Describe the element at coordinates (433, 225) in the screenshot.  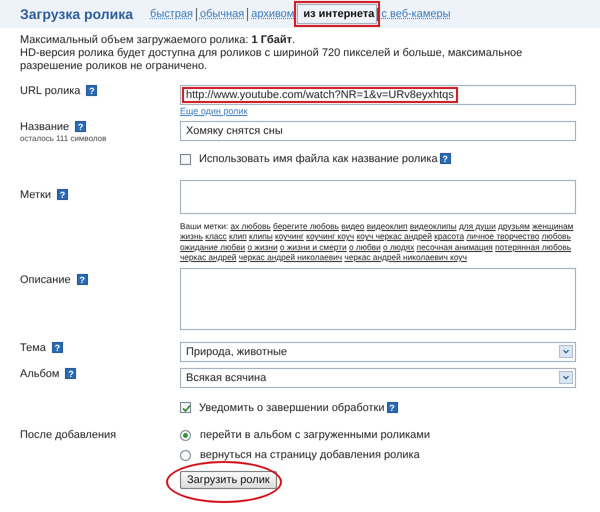
I see `tag-link: видеоклипы` at that location.